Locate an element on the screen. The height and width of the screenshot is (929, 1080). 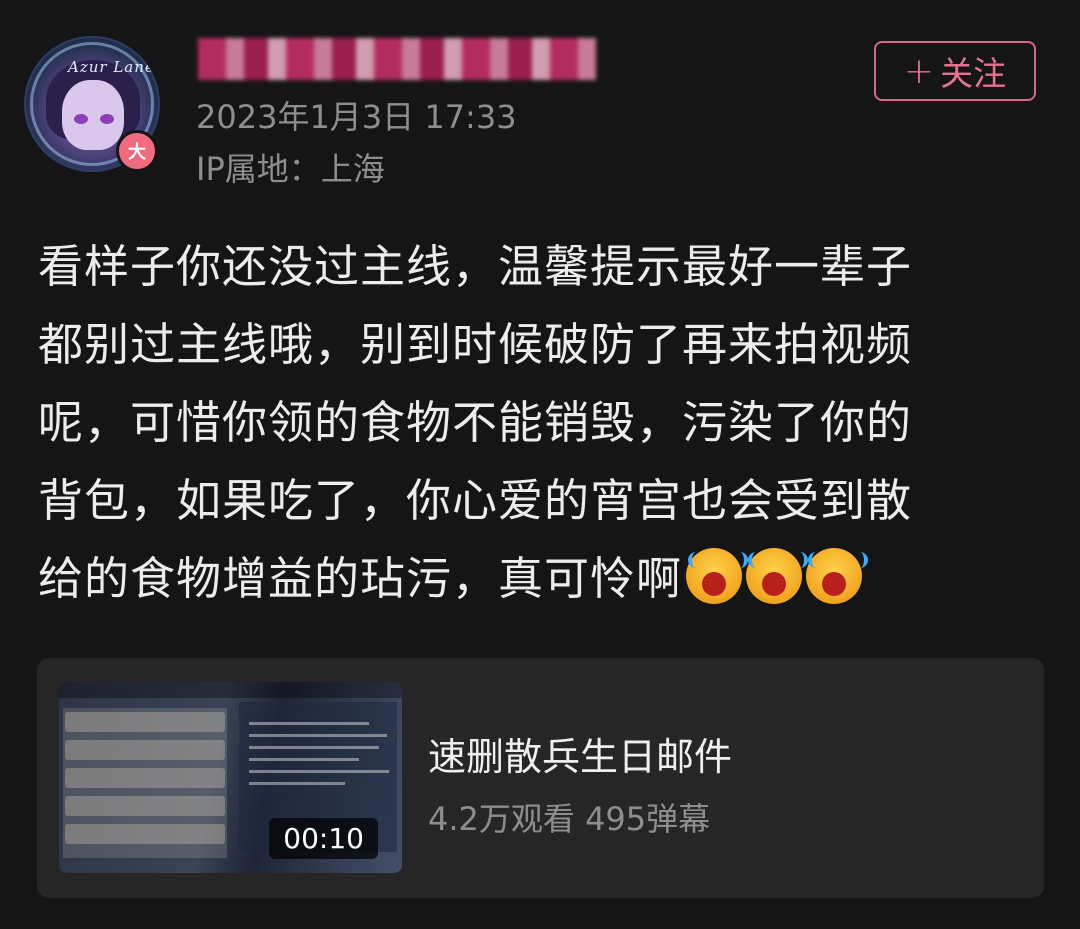
video-duration: 00:10 is located at coordinates (323, 838).